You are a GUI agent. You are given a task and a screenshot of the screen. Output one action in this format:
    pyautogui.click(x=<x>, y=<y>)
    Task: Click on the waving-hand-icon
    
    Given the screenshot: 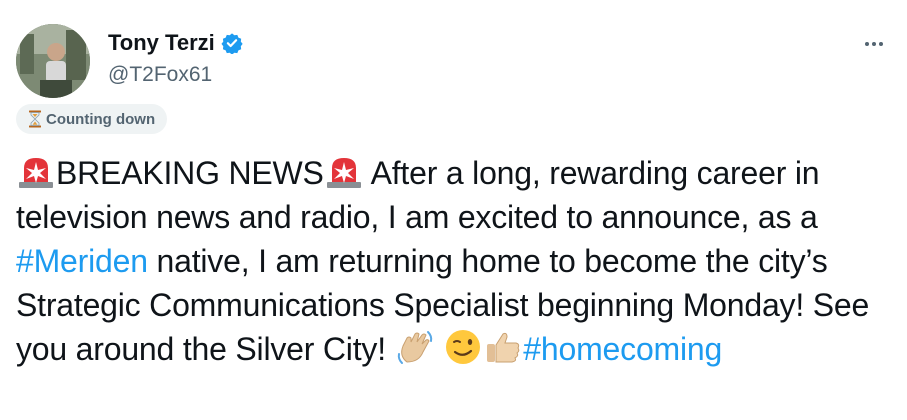 What is the action you would take?
    pyautogui.click(x=415, y=347)
    